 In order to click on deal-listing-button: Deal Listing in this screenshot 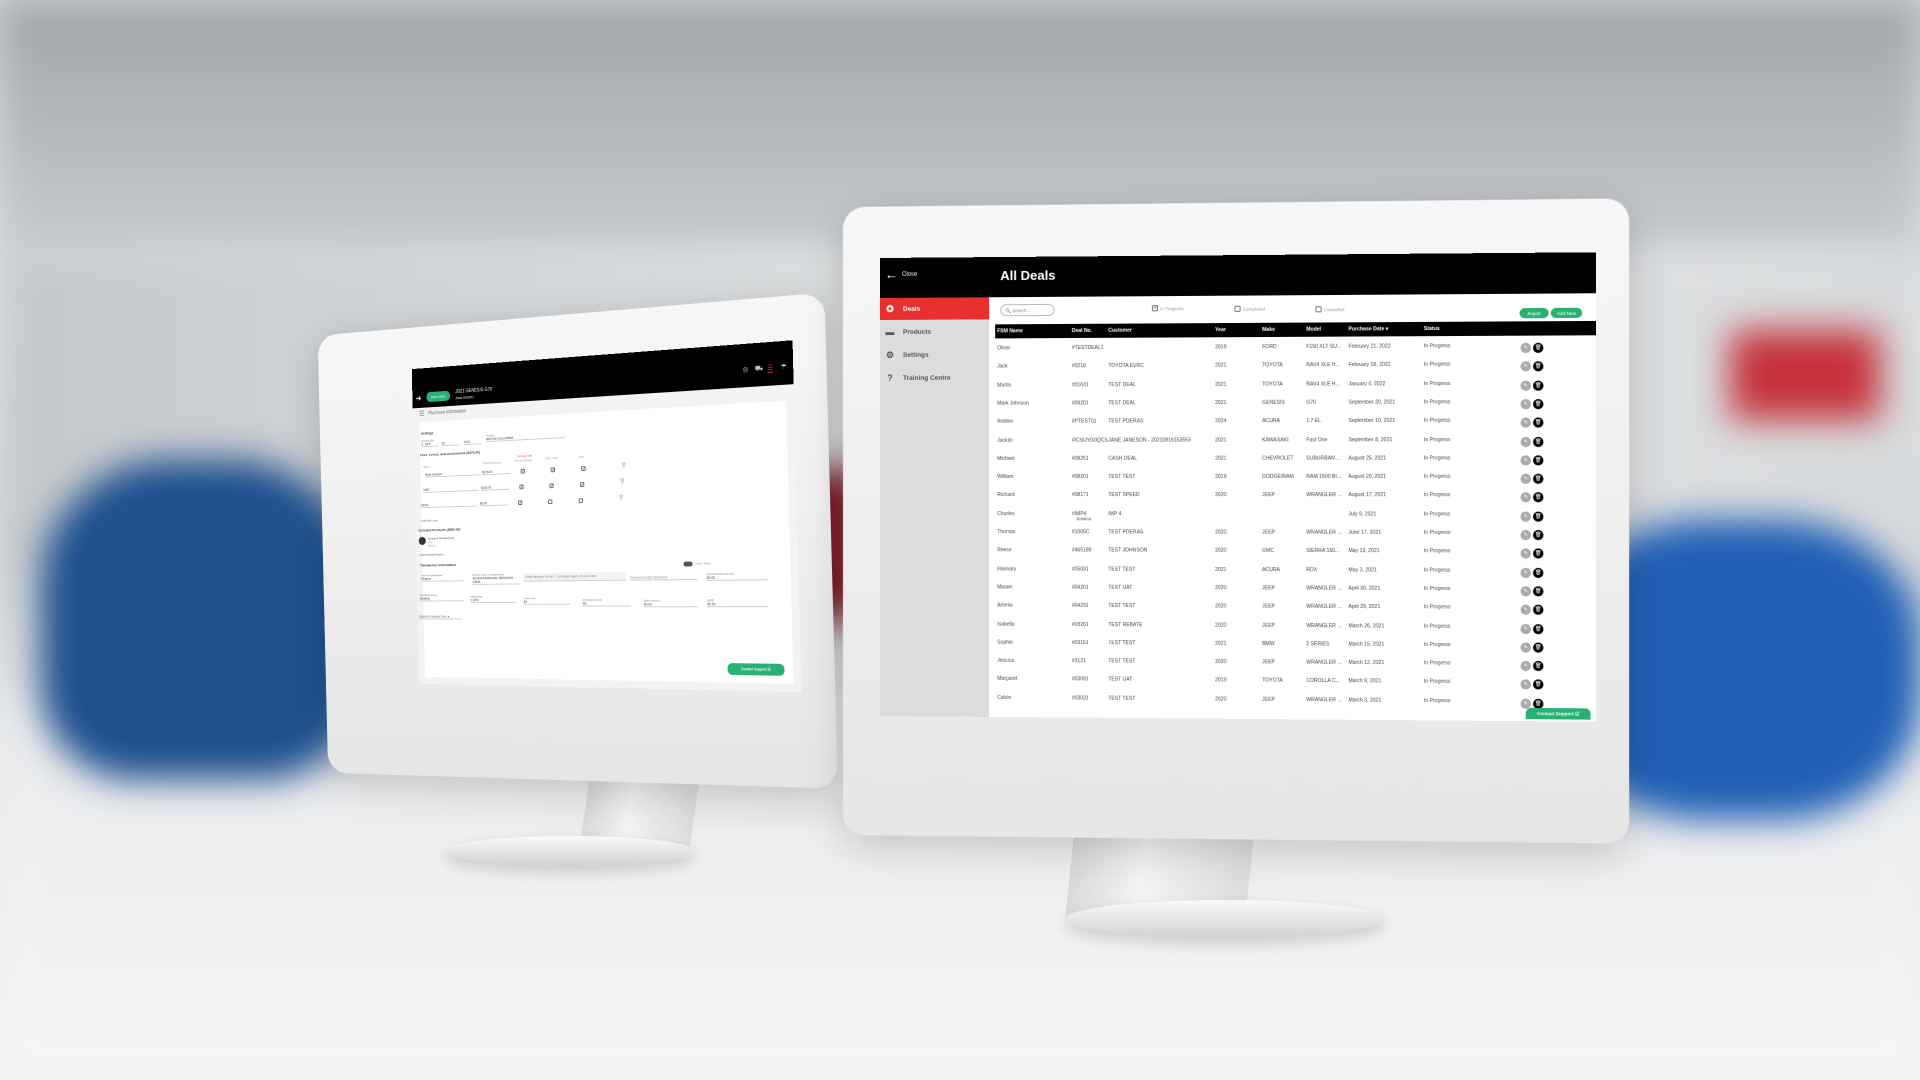, I will do `click(438, 396)`.